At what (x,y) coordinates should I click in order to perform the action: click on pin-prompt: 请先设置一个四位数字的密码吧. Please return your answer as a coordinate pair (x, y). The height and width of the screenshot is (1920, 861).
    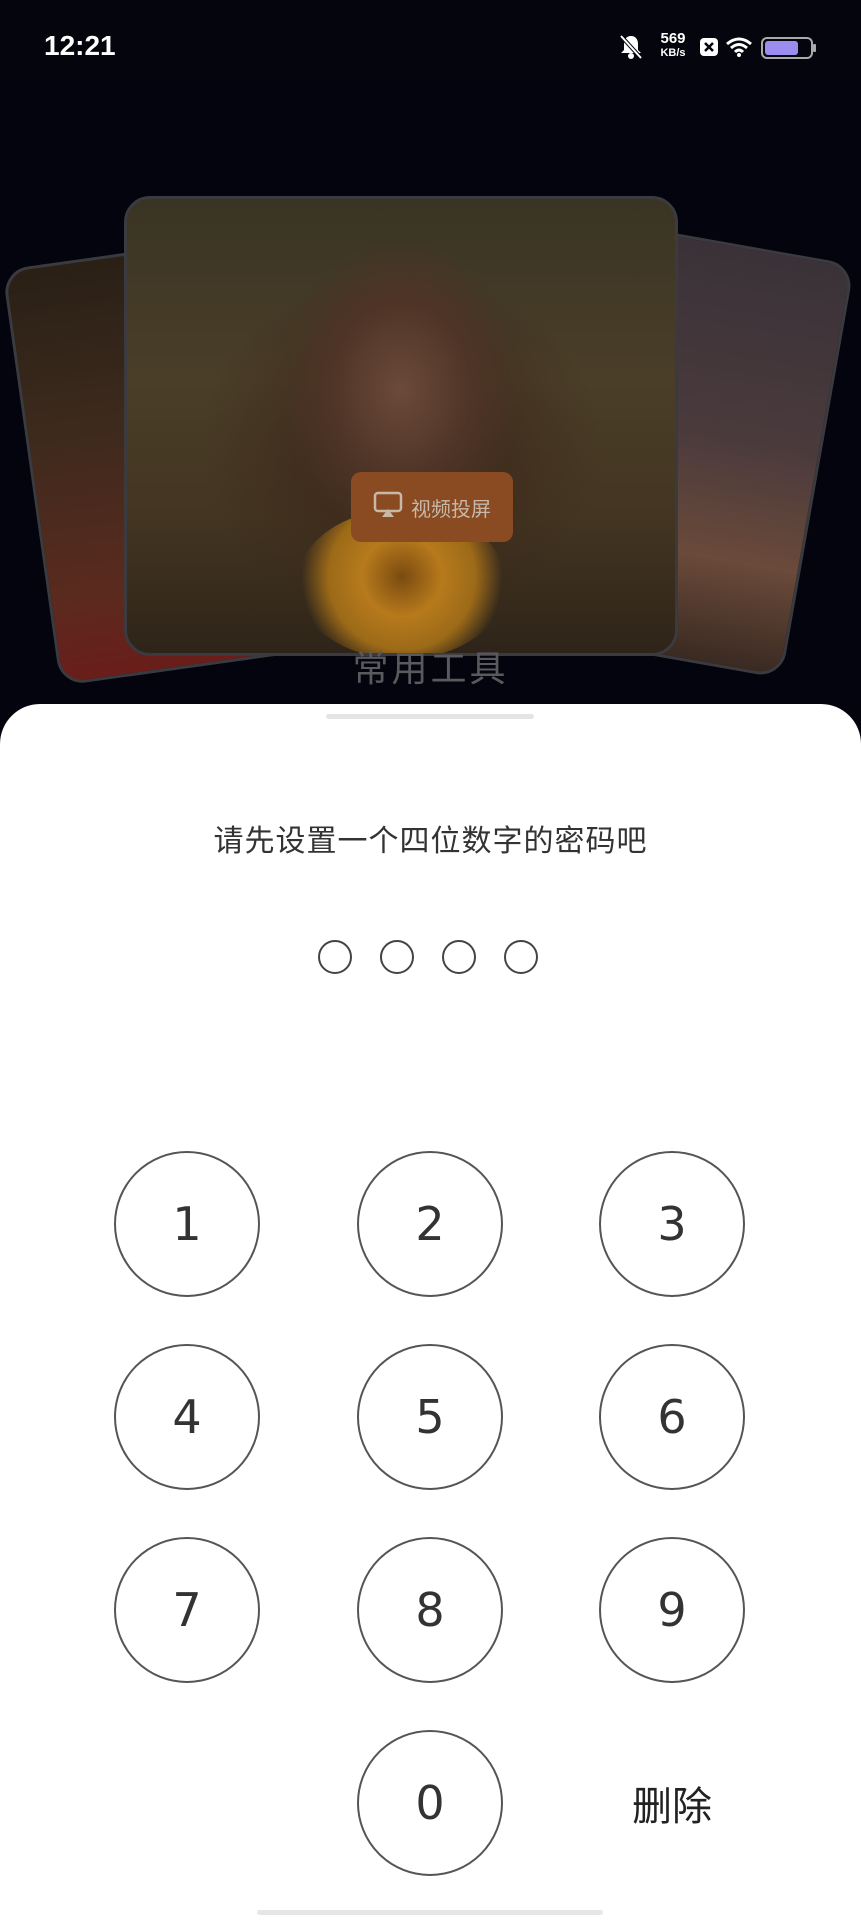
    Looking at the image, I should click on (430, 841).